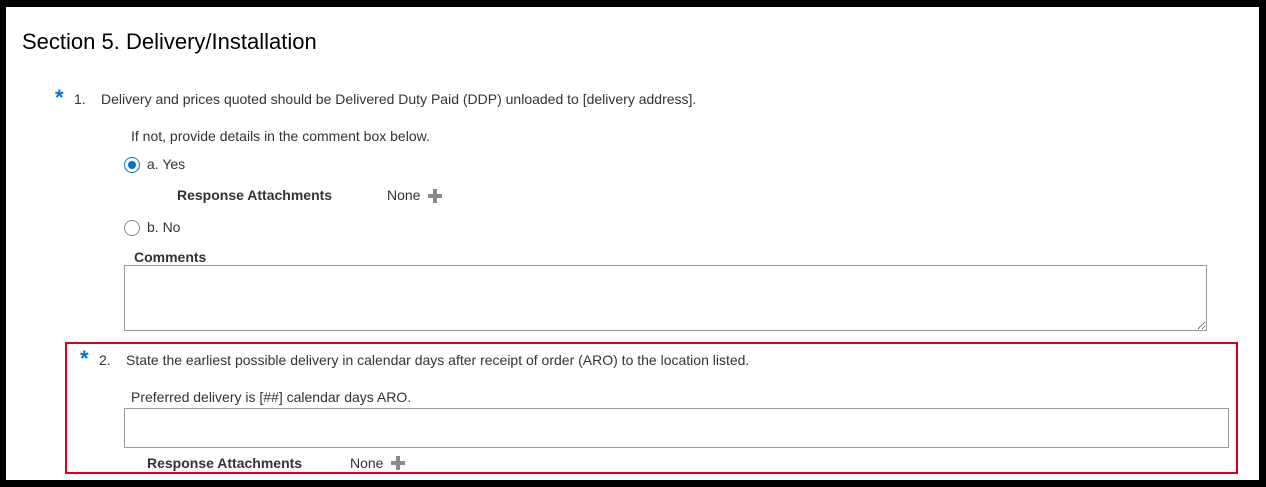 This screenshot has width=1266, height=487. I want to click on question-number: 1., so click(80, 99).